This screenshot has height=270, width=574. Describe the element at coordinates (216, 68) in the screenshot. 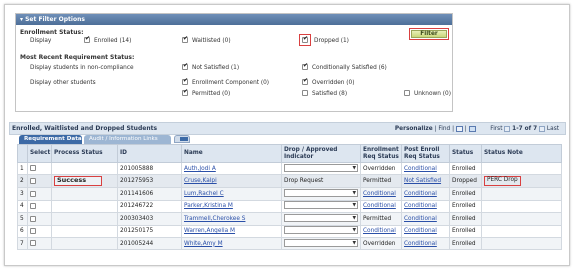

I see `not-satisfied-label: Not Satisfied (1)` at that location.